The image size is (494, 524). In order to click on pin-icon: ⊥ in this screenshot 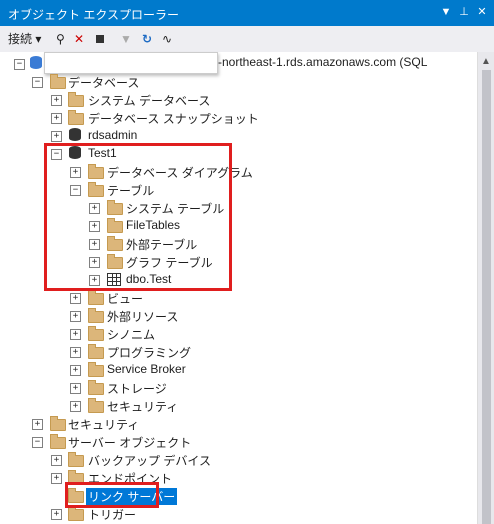, I will do `click(464, 12)`.